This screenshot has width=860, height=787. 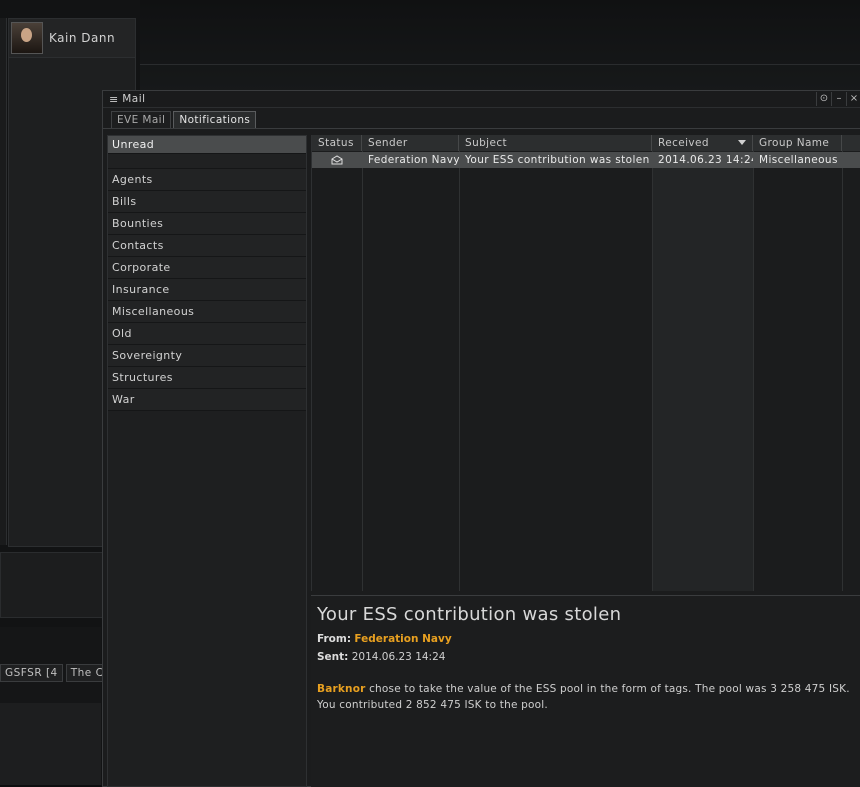 I want to click on column-header-extra, so click(x=851, y=143).